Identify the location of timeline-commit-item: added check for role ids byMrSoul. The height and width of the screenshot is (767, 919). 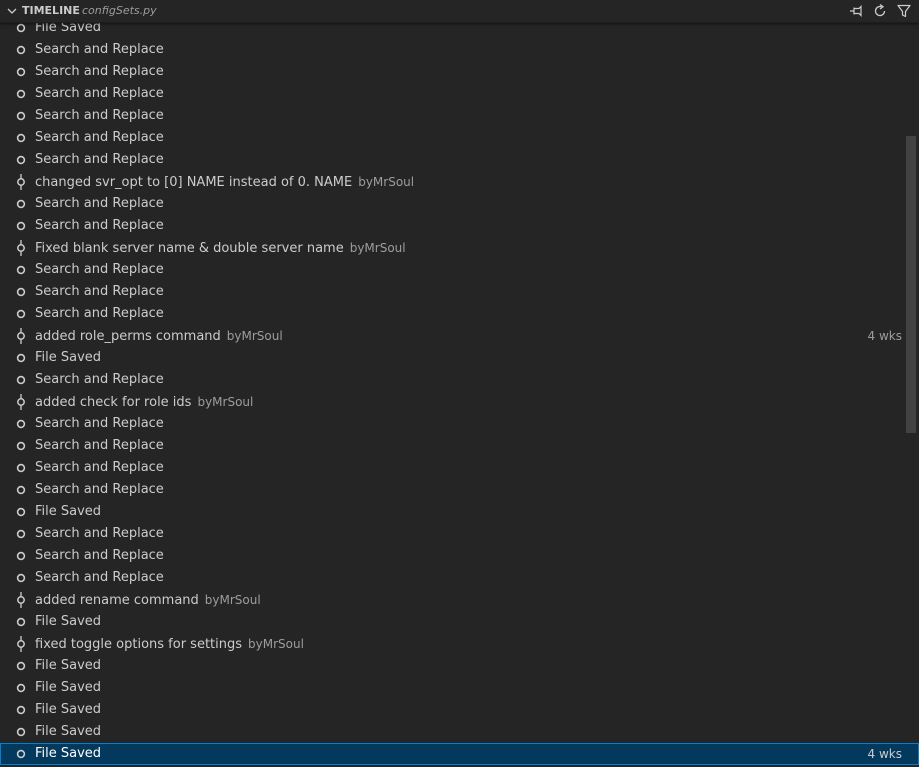
(459, 402).